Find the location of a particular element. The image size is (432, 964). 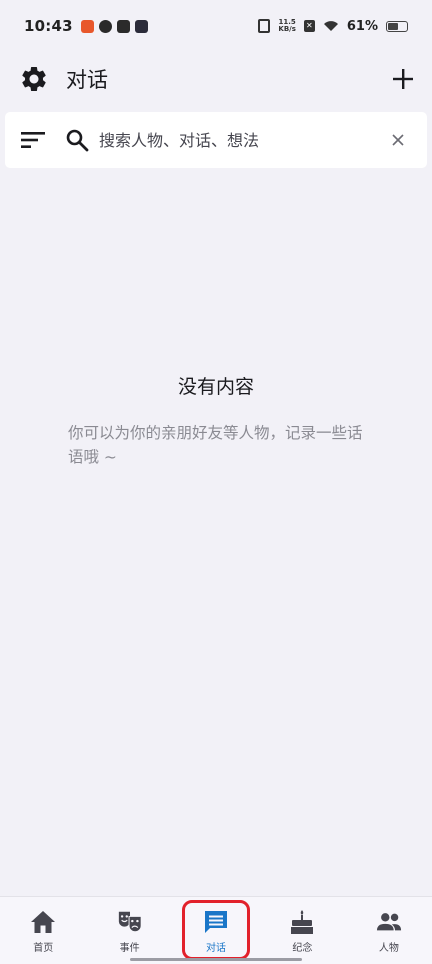

empty-state-description: 你可以为你的亲朋好友等人物，记录一些话语哦 ~ is located at coordinates (215, 445).